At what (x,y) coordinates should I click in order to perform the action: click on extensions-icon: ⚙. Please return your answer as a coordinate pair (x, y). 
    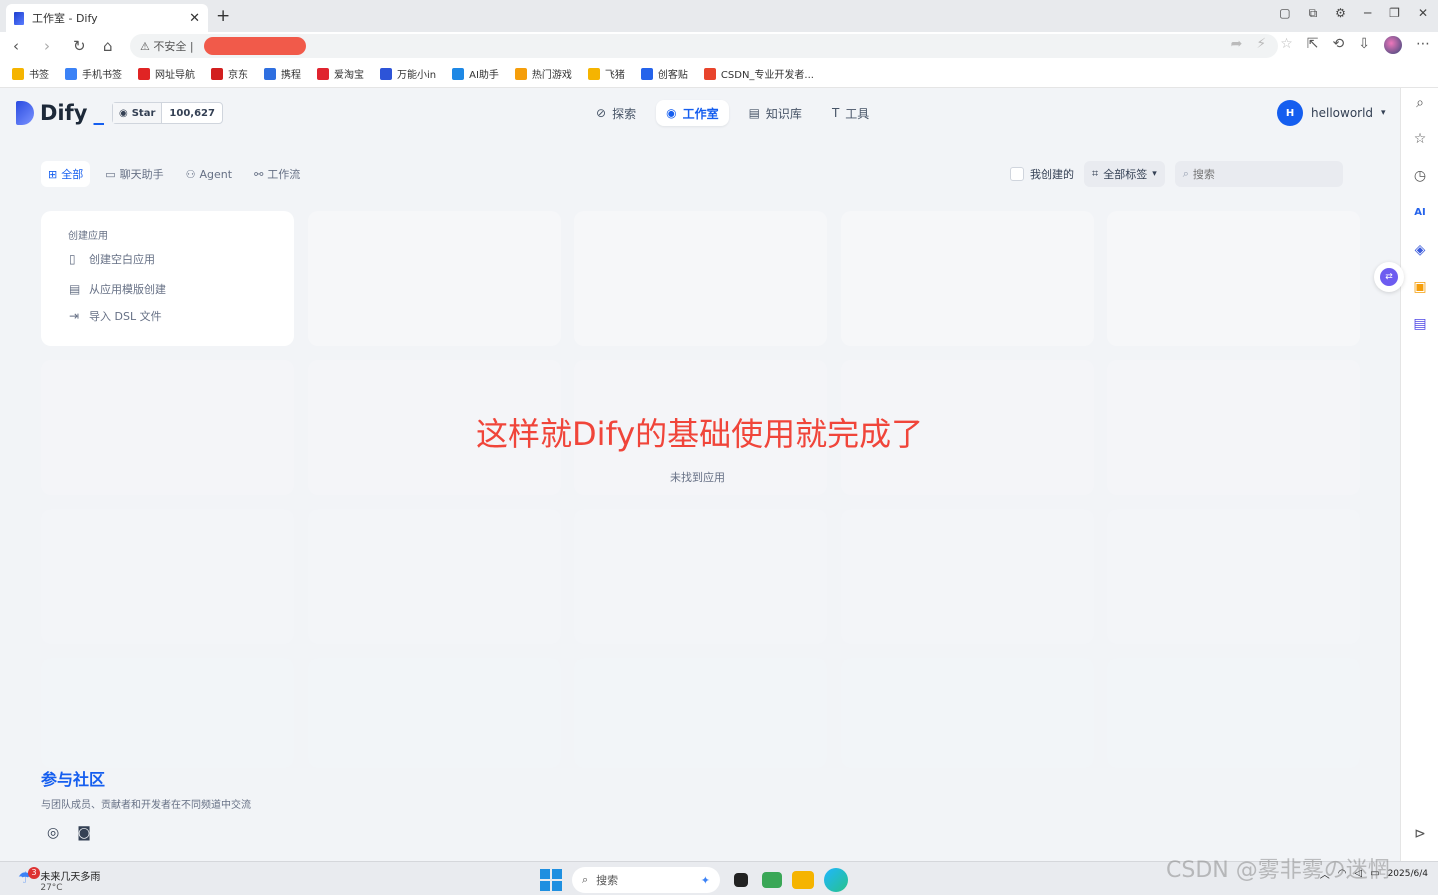
    Looking at the image, I should click on (1340, 13).